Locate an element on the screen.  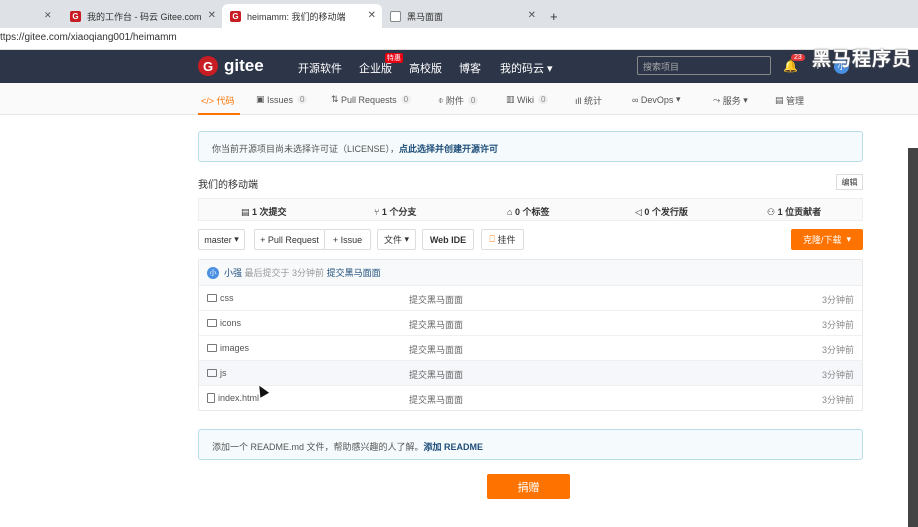
commit-meta: 最后提交于 3分钟前 is located at coordinates (284, 273).